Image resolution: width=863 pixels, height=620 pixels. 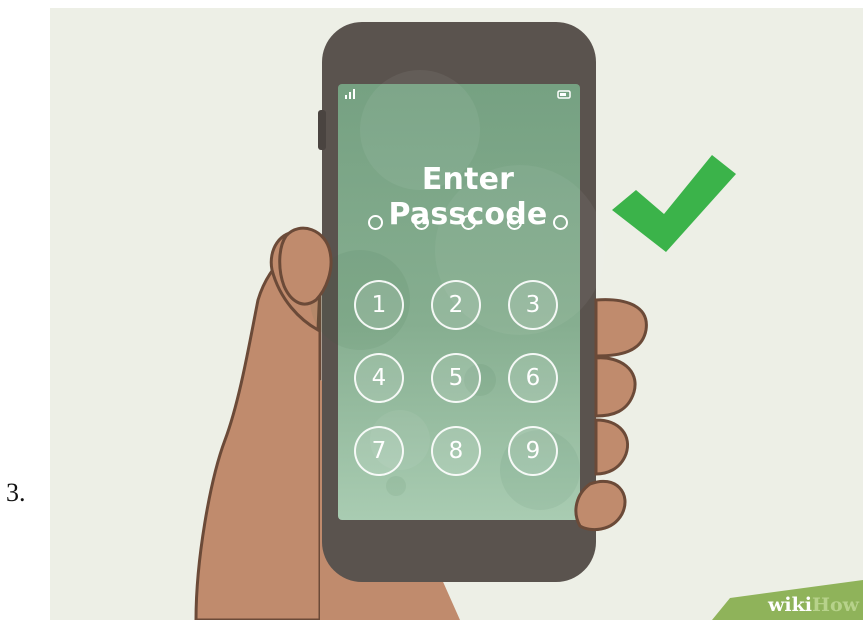 What do you see at coordinates (379, 451) in the screenshot?
I see `key-7: 7` at bounding box center [379, 451].